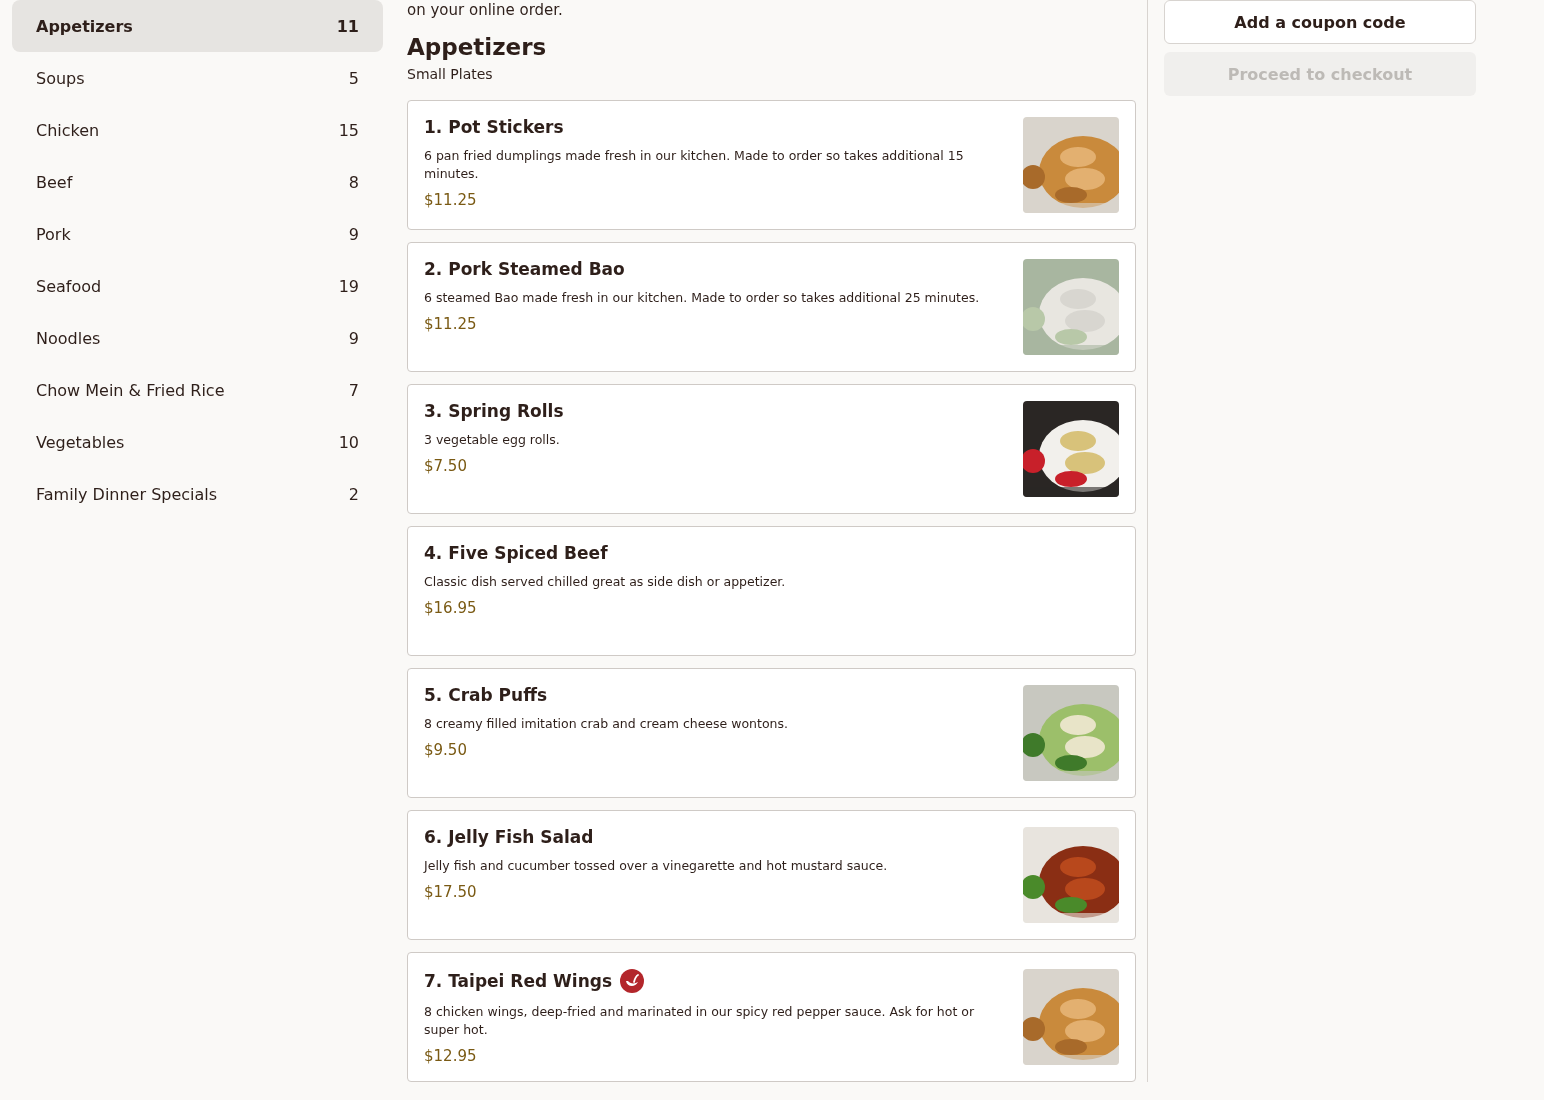 This screenshot has width=1544, height=1100. What do you see at coordinates (348, 286) in the screenshot?
I see `category-count: 19` at bounding box center [348, 286].